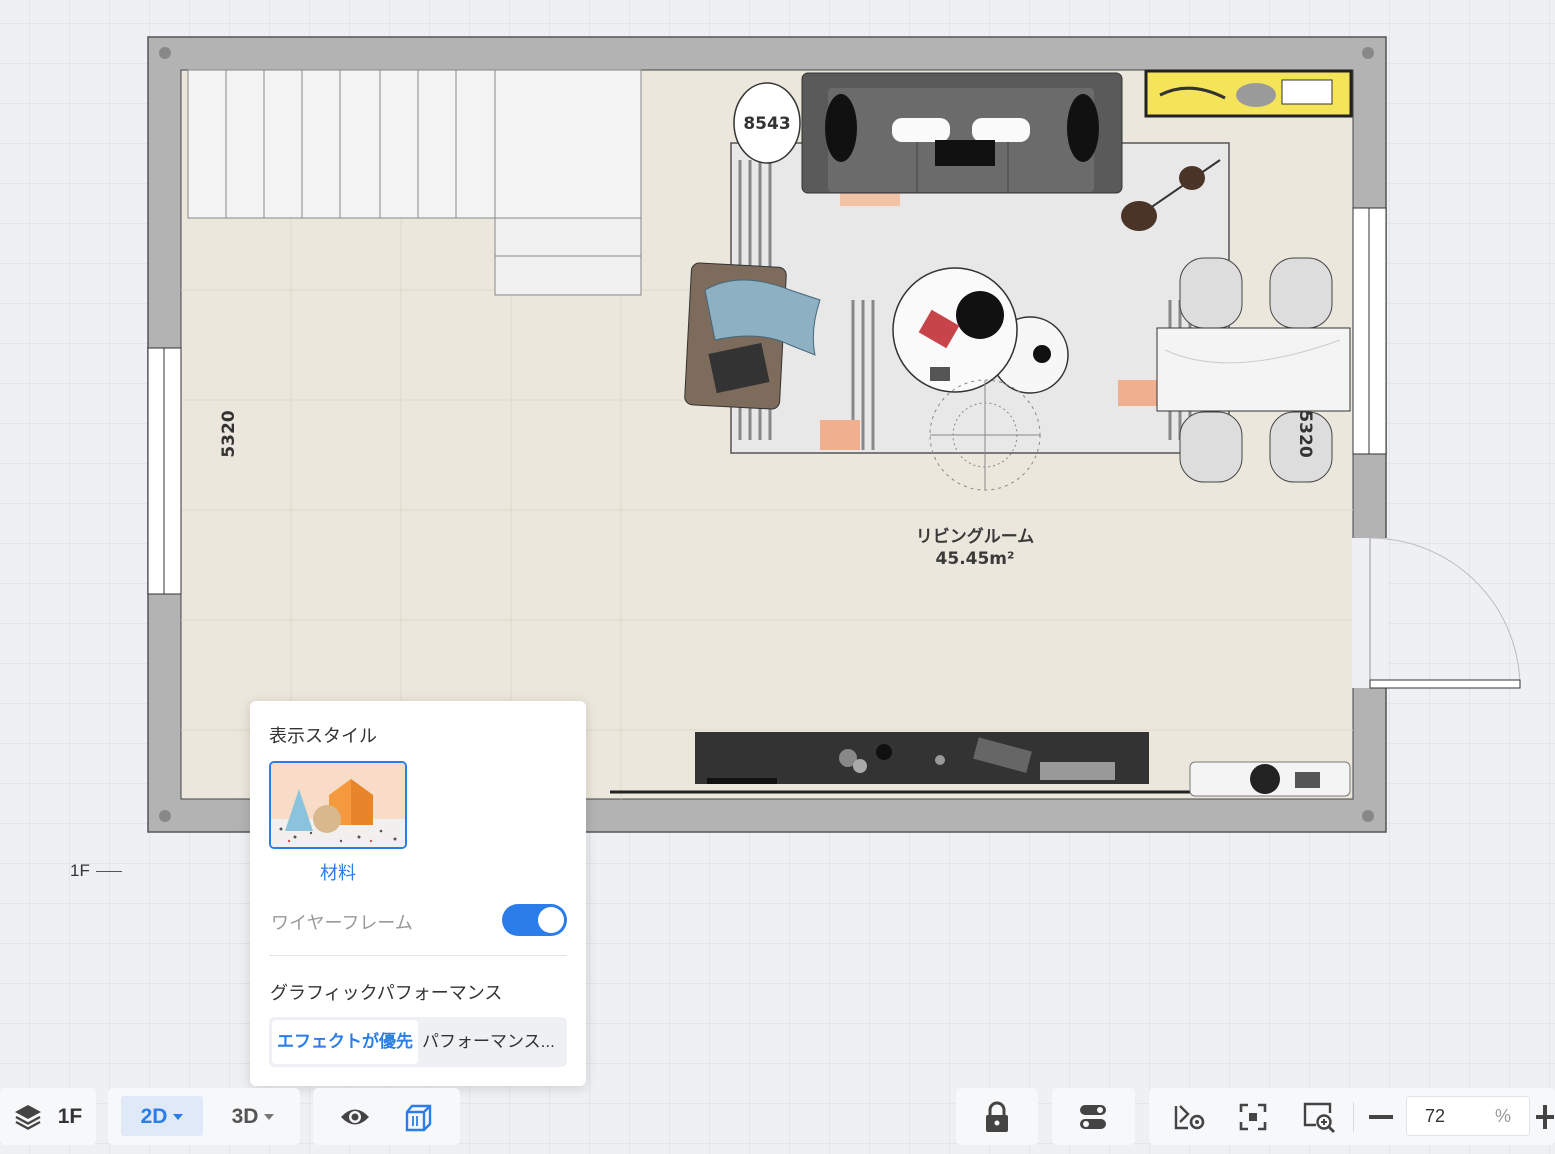  I want to click on wireframe-toggle, so click(534, 920).